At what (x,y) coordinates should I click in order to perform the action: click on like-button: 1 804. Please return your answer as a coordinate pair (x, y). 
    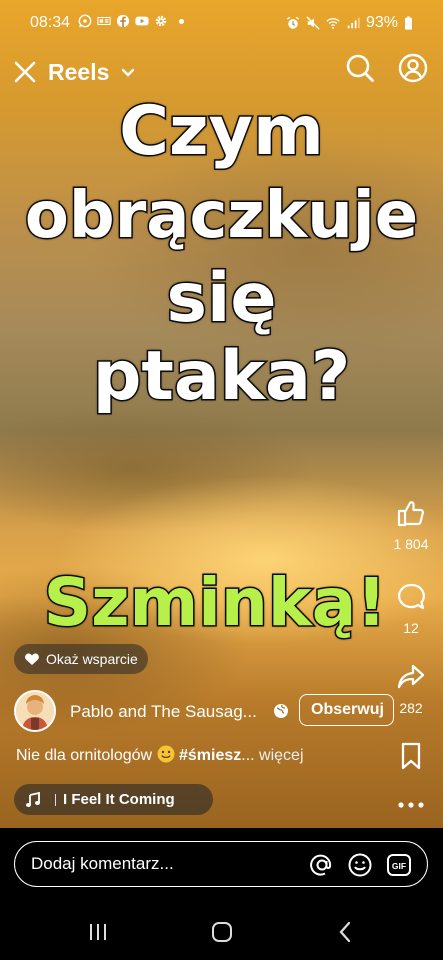
    Looking at the image, I should click on (411, 525).